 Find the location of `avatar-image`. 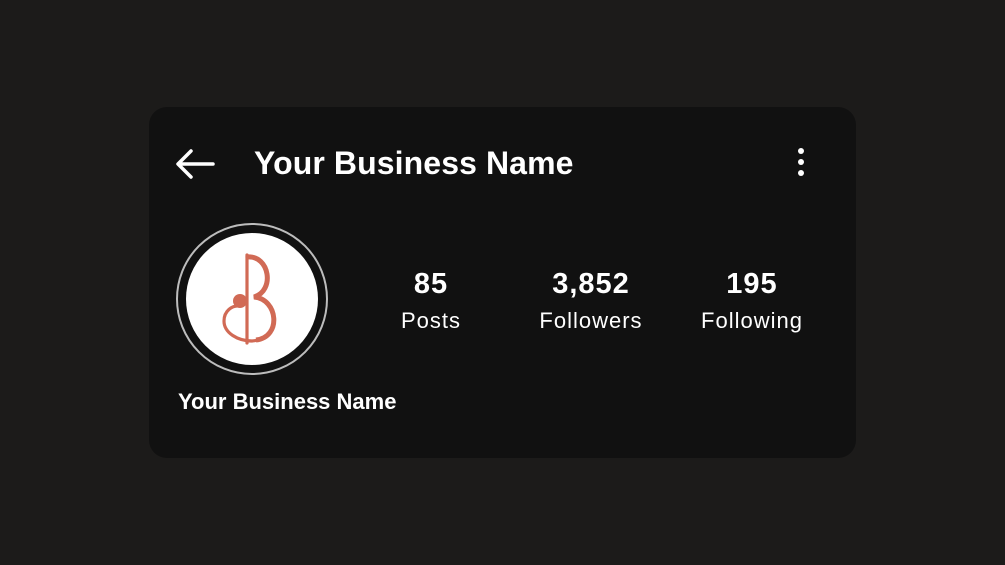

avatar-image is located at coordinates (252, 299).